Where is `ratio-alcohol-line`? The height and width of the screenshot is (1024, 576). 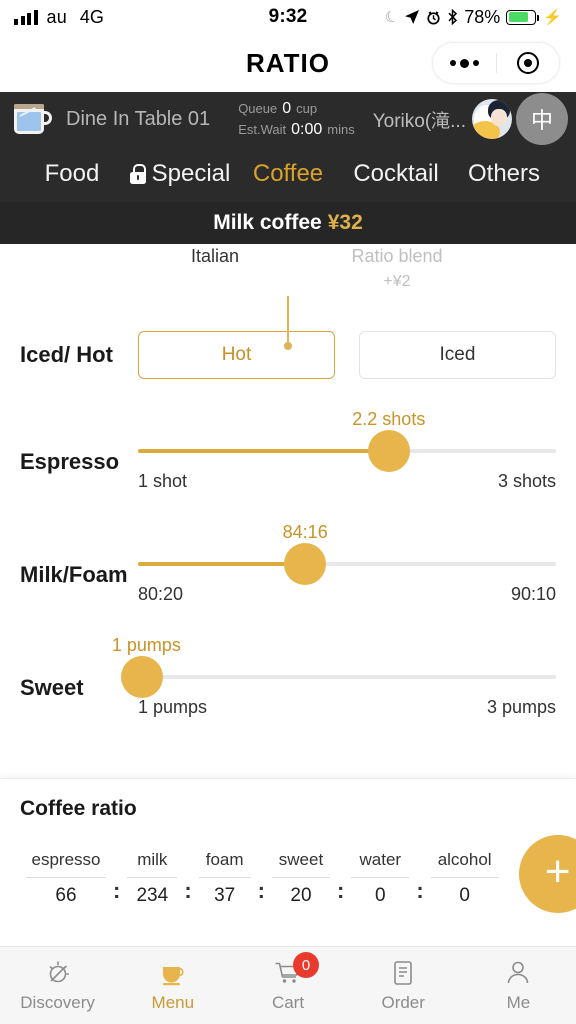 ratio-alcohol-line is located at coordinates (464, 877).